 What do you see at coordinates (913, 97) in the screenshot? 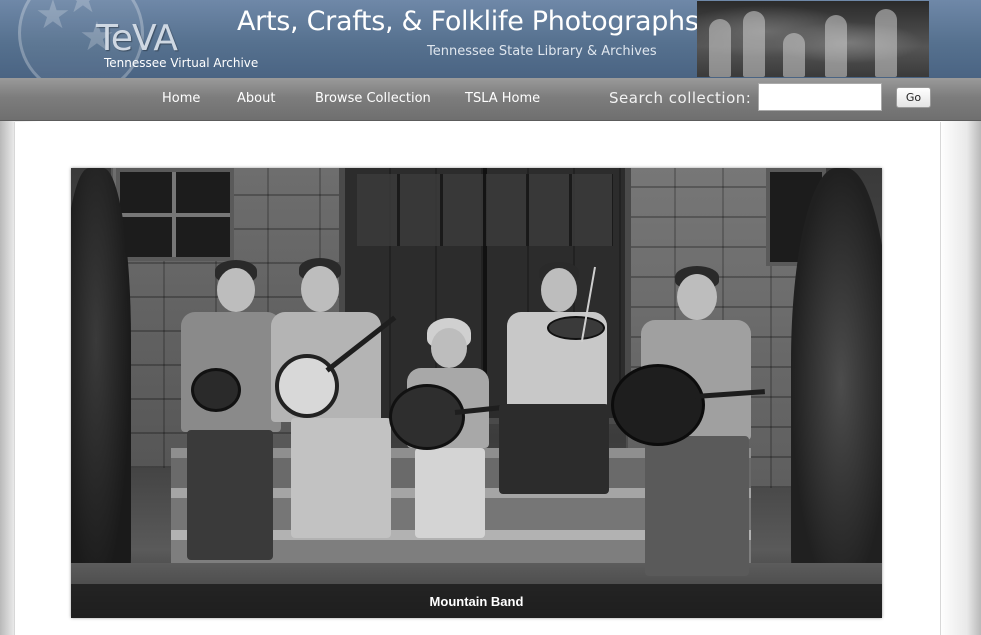
I see `search-go-button: Go` at bounding box center [913, 97].